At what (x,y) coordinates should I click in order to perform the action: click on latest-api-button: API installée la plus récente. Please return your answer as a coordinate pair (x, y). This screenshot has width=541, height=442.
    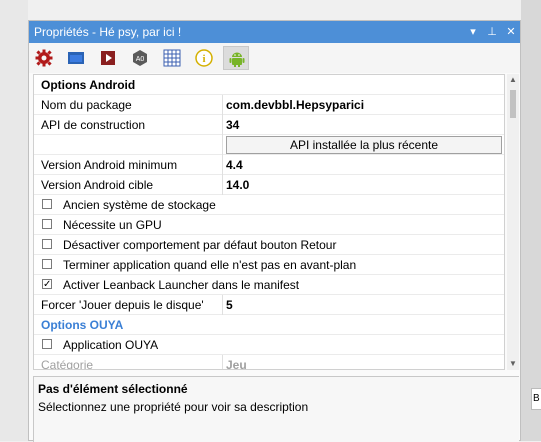
    Looking at the image, I should click on (364, 145).